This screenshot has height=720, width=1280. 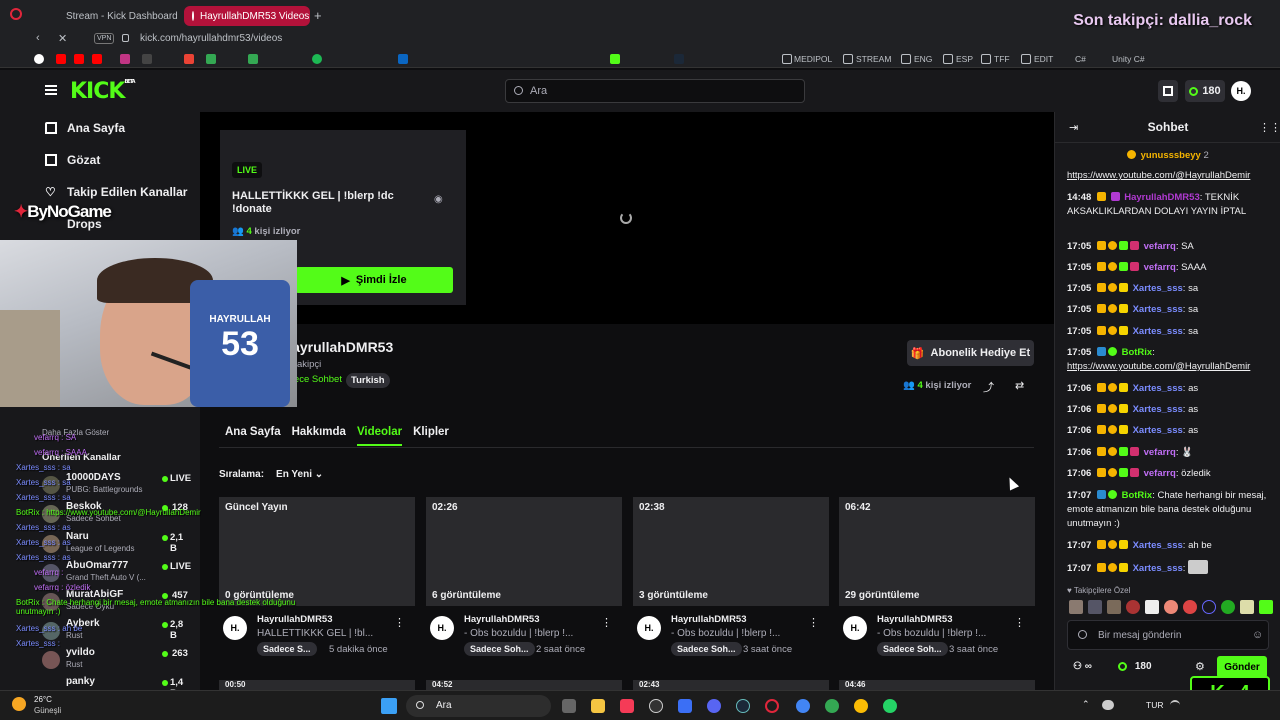 I want to click on chat-users-icon: ⚇ ∞, so click(x=1082, y=666).